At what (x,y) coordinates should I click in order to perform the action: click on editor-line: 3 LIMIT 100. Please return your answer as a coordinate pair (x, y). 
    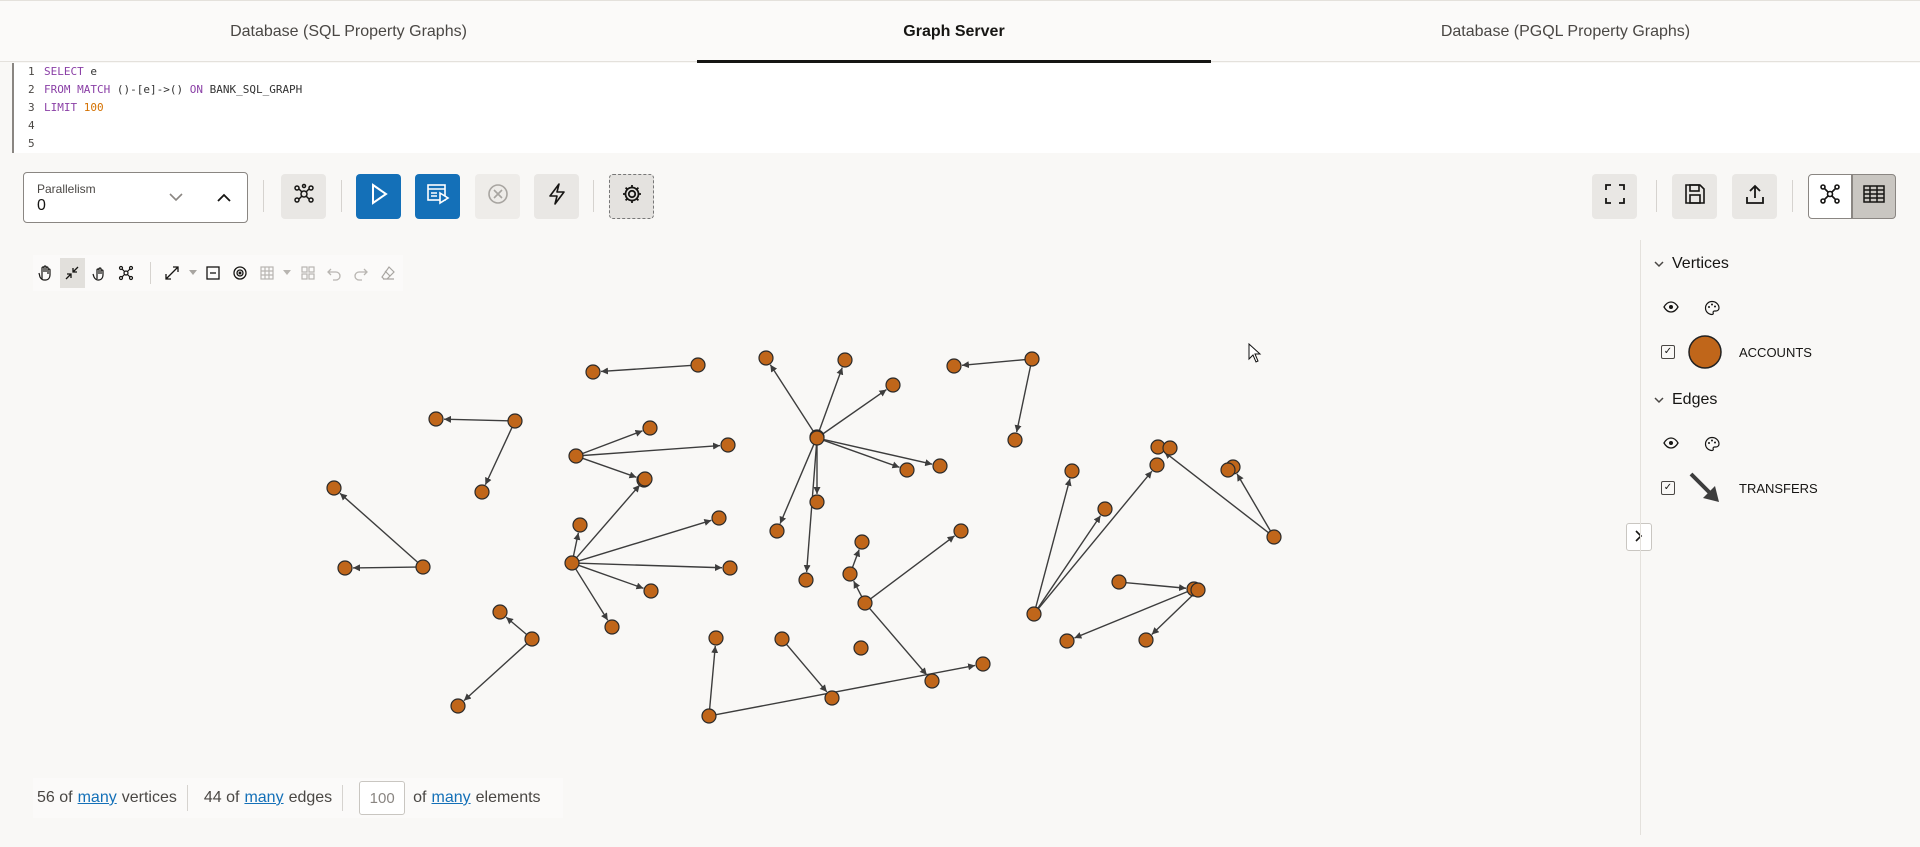
    Looking at the image, I should click on (967, 108).